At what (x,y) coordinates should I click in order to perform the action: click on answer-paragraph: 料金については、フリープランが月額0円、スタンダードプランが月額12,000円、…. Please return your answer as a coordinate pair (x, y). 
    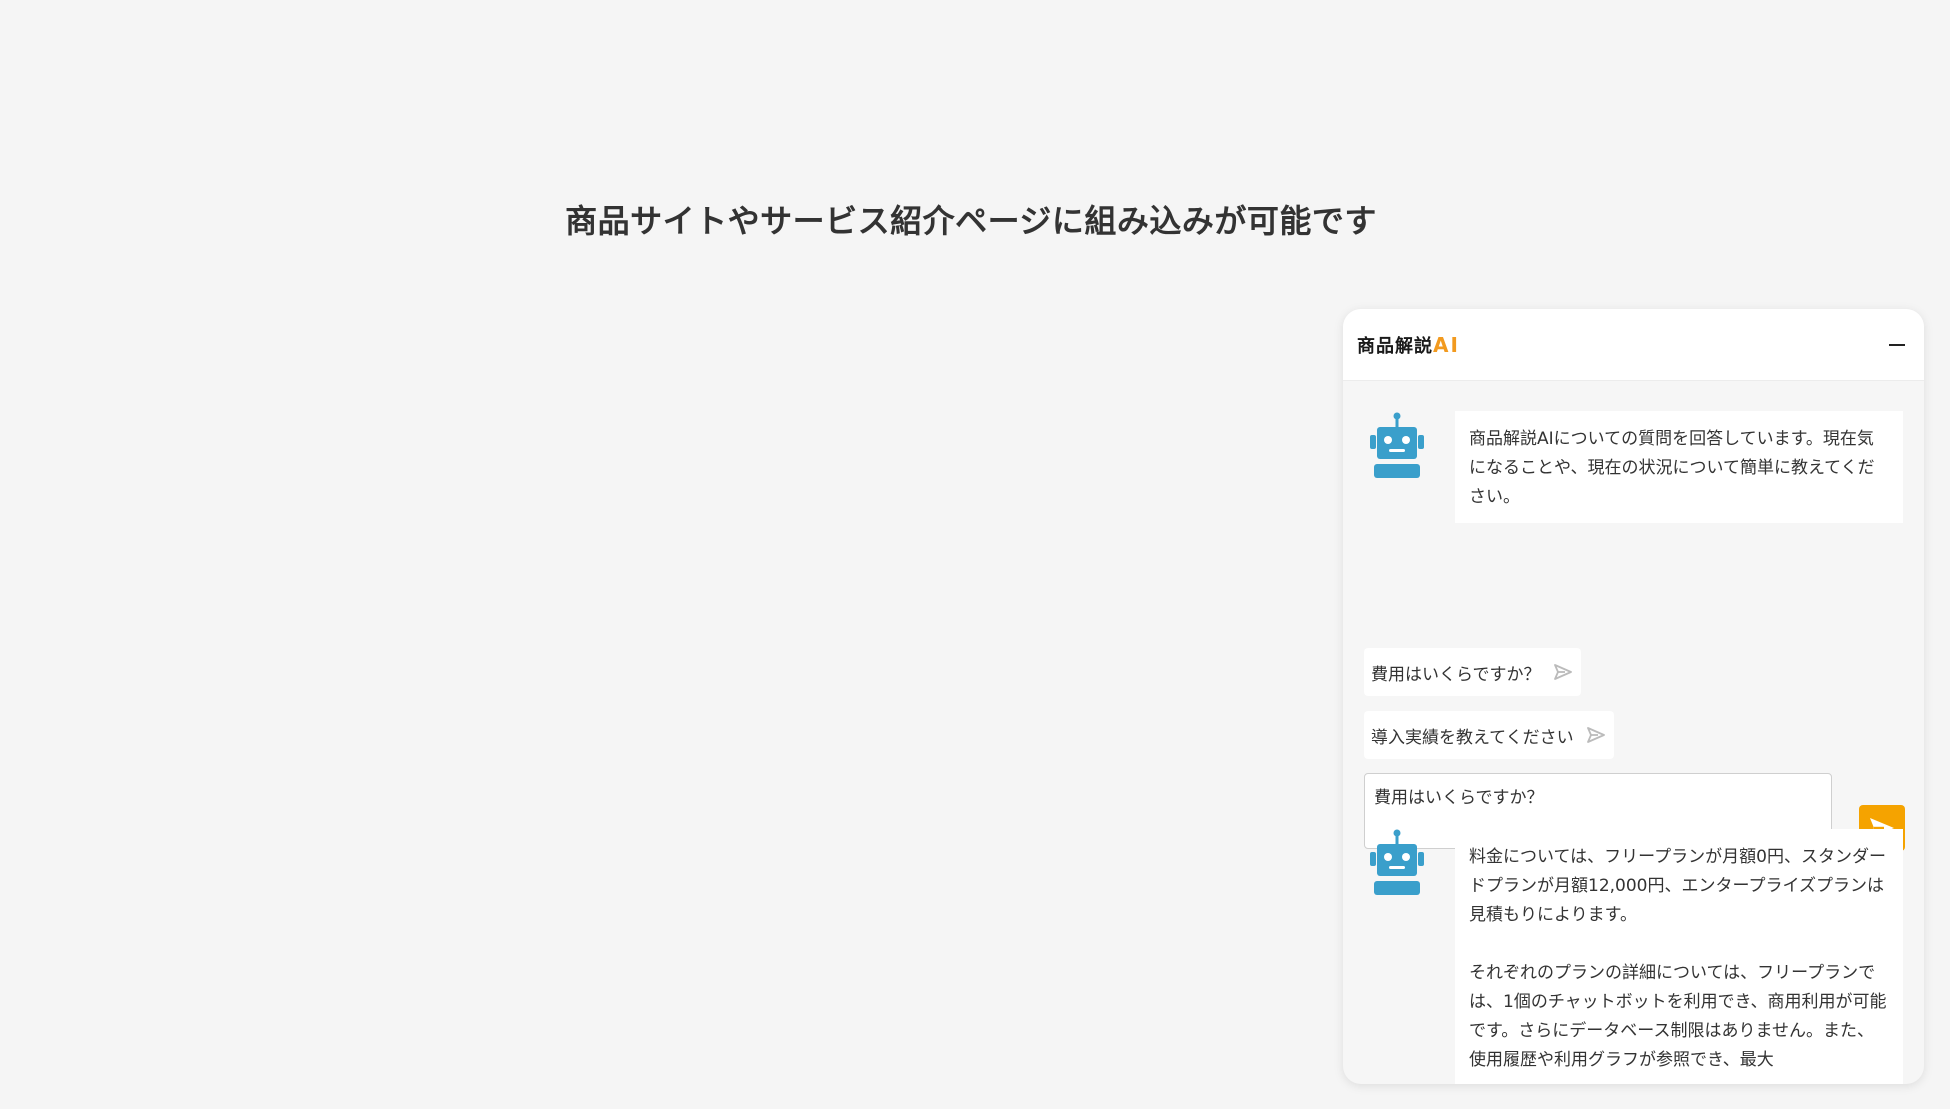
    Looking at the image, I should click on (1677, 886).